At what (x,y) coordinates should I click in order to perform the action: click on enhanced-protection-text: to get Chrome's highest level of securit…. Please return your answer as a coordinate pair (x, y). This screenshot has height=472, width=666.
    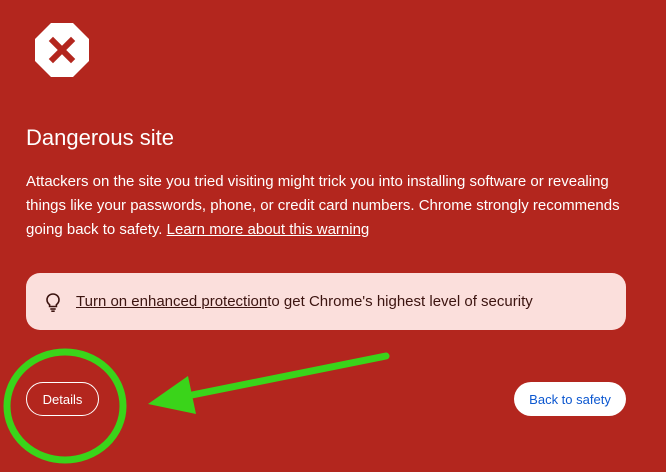
    Looking at the image, I should click on (400, 301).